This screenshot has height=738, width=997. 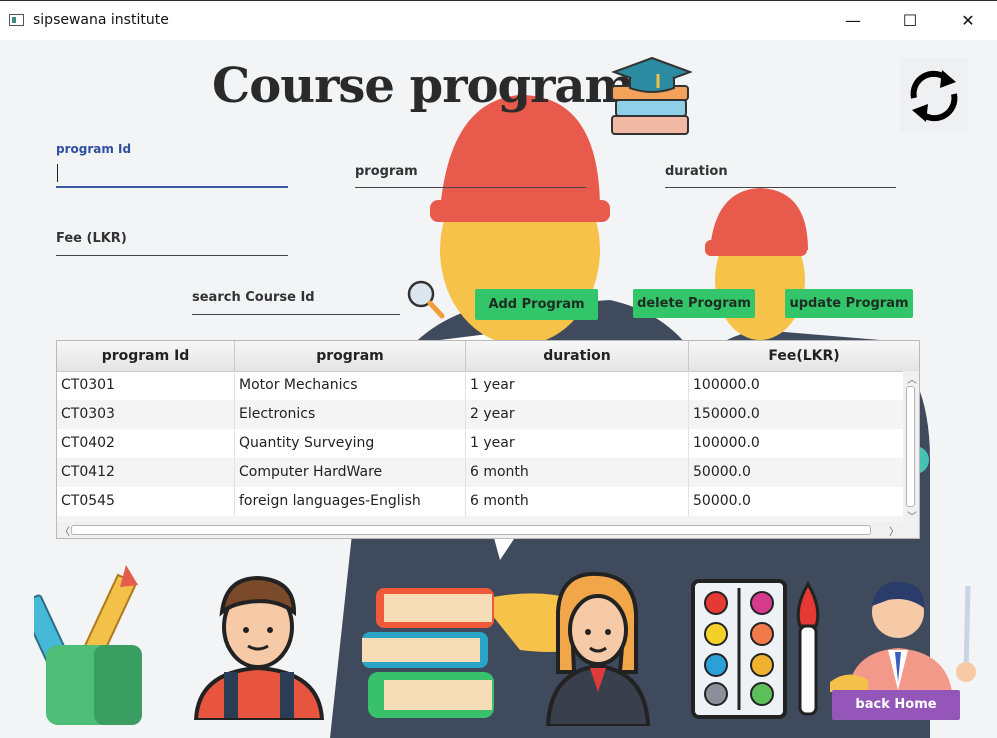 What do you see at coordinates (88, 645) in the screenshot?
I see `pencil-cup-icon` at bounding box center [88, 645].